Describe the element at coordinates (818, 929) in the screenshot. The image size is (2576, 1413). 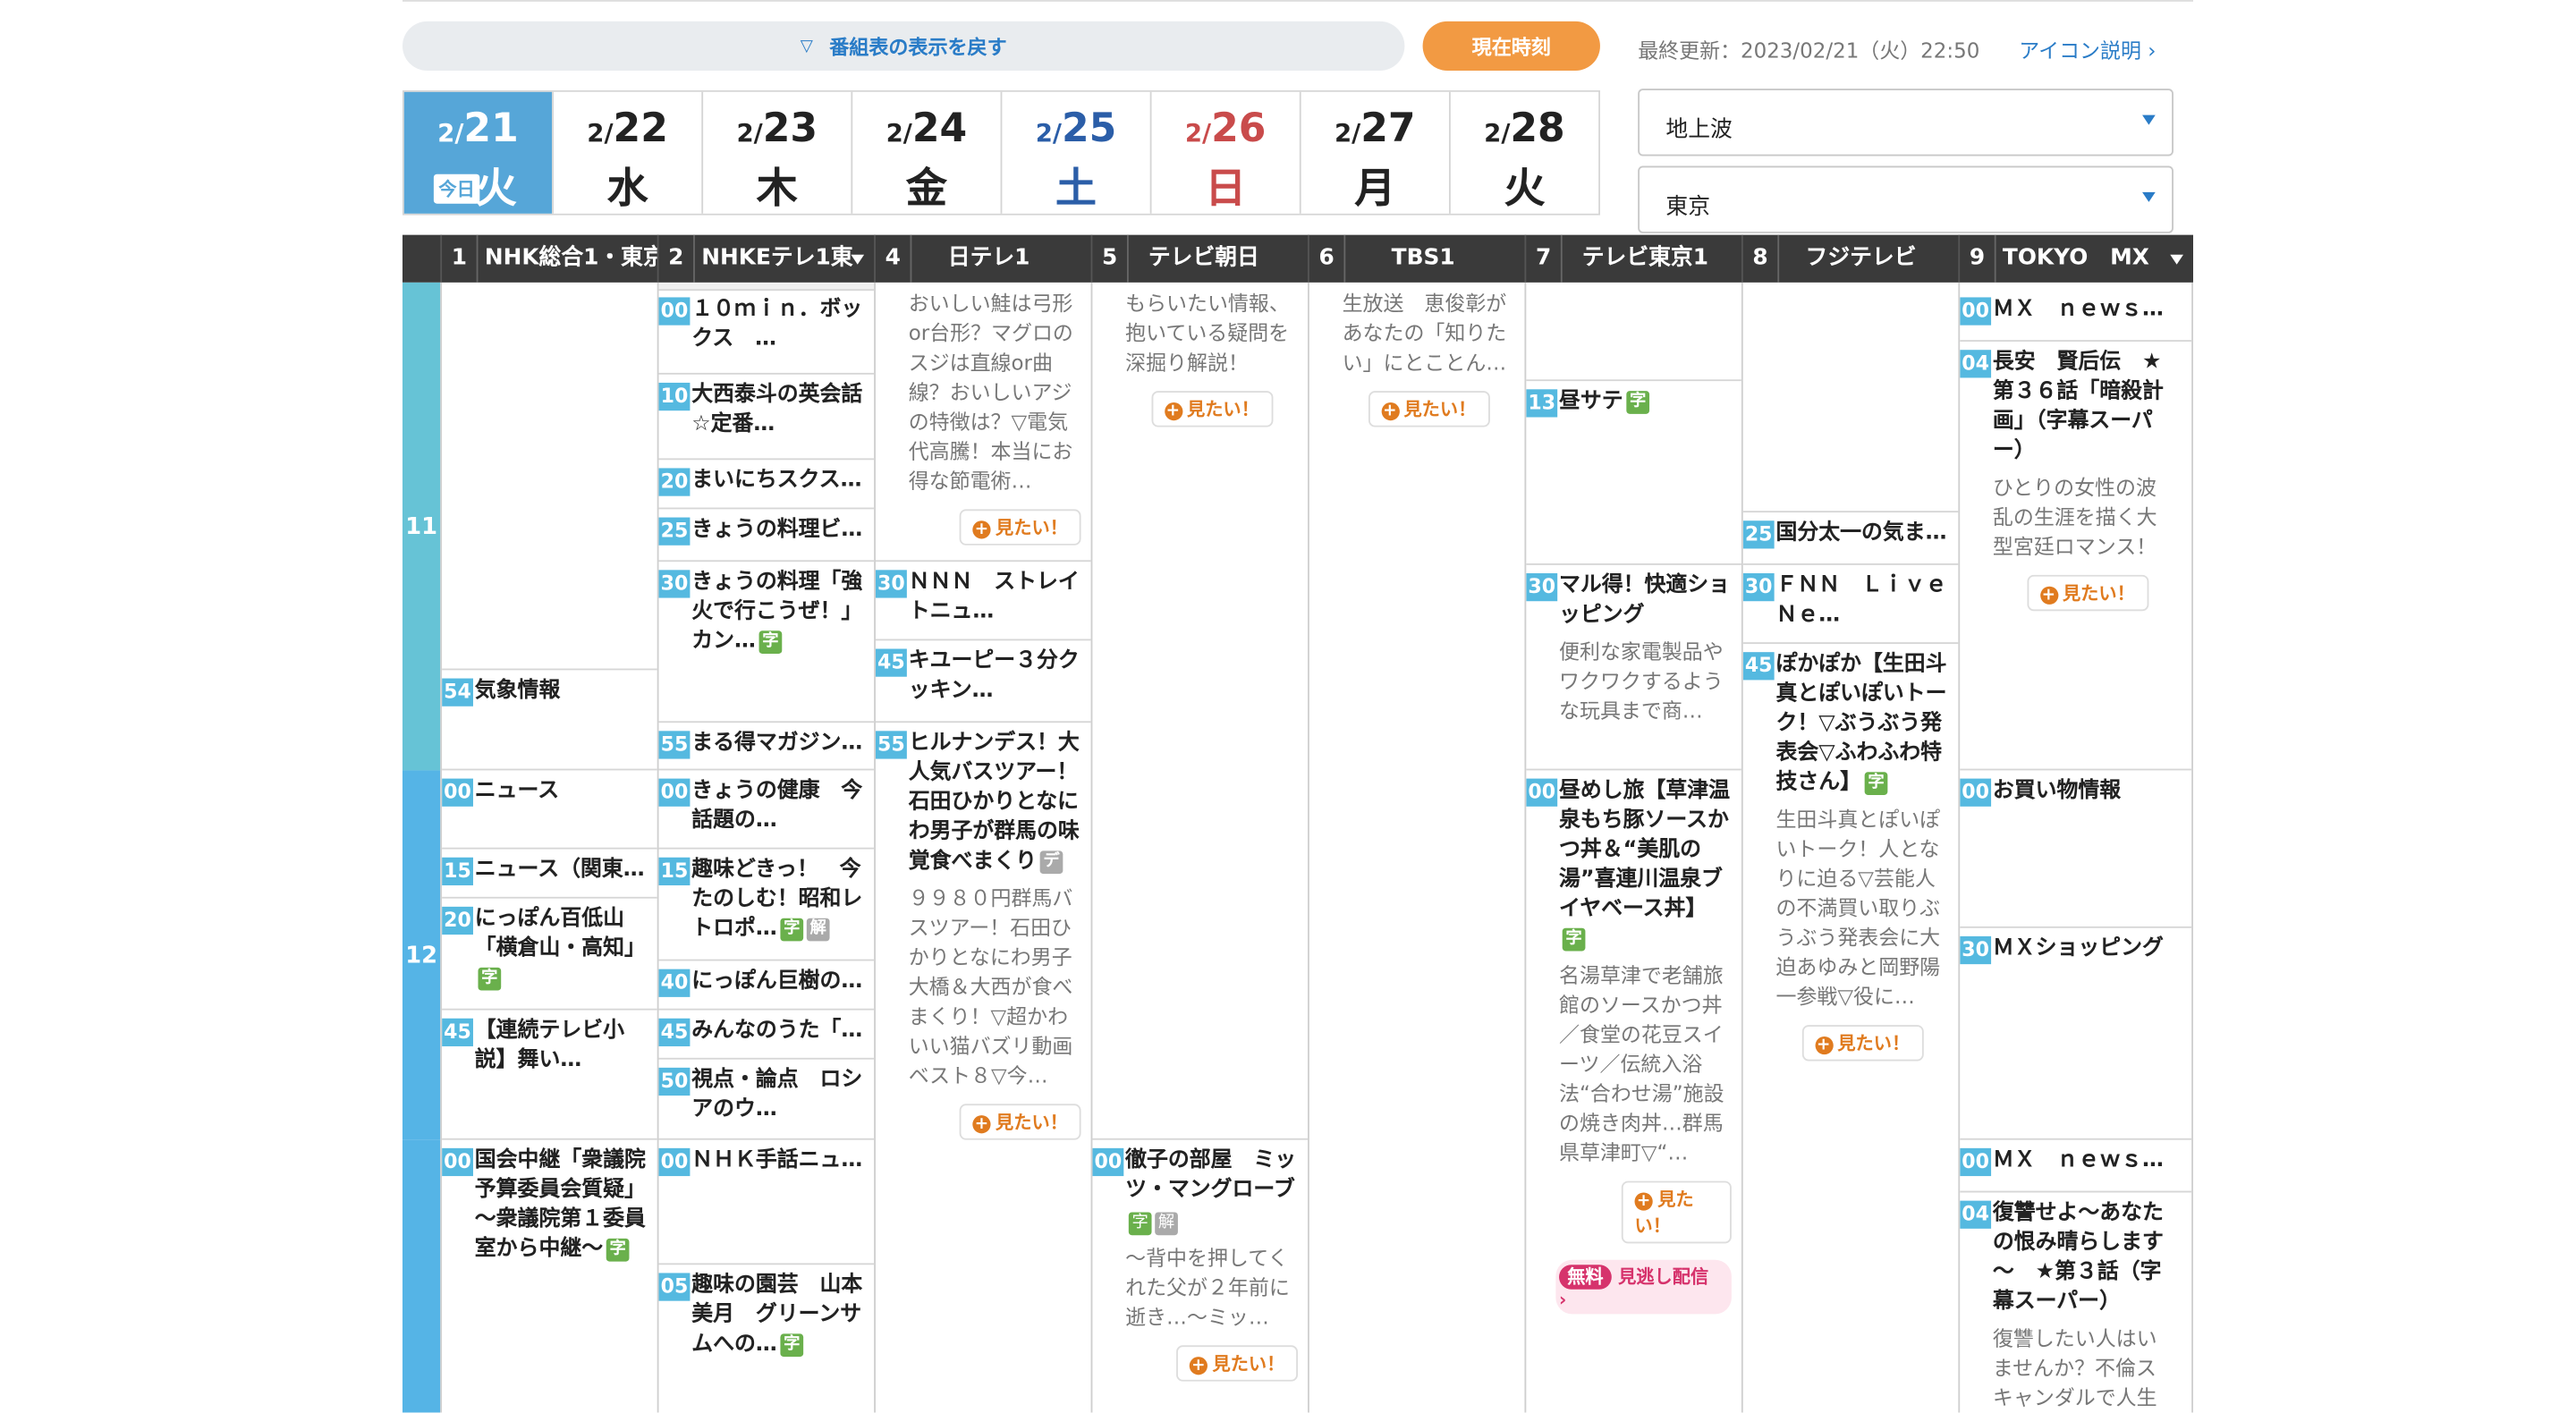
I see `commentary-icon: 解` at that location.